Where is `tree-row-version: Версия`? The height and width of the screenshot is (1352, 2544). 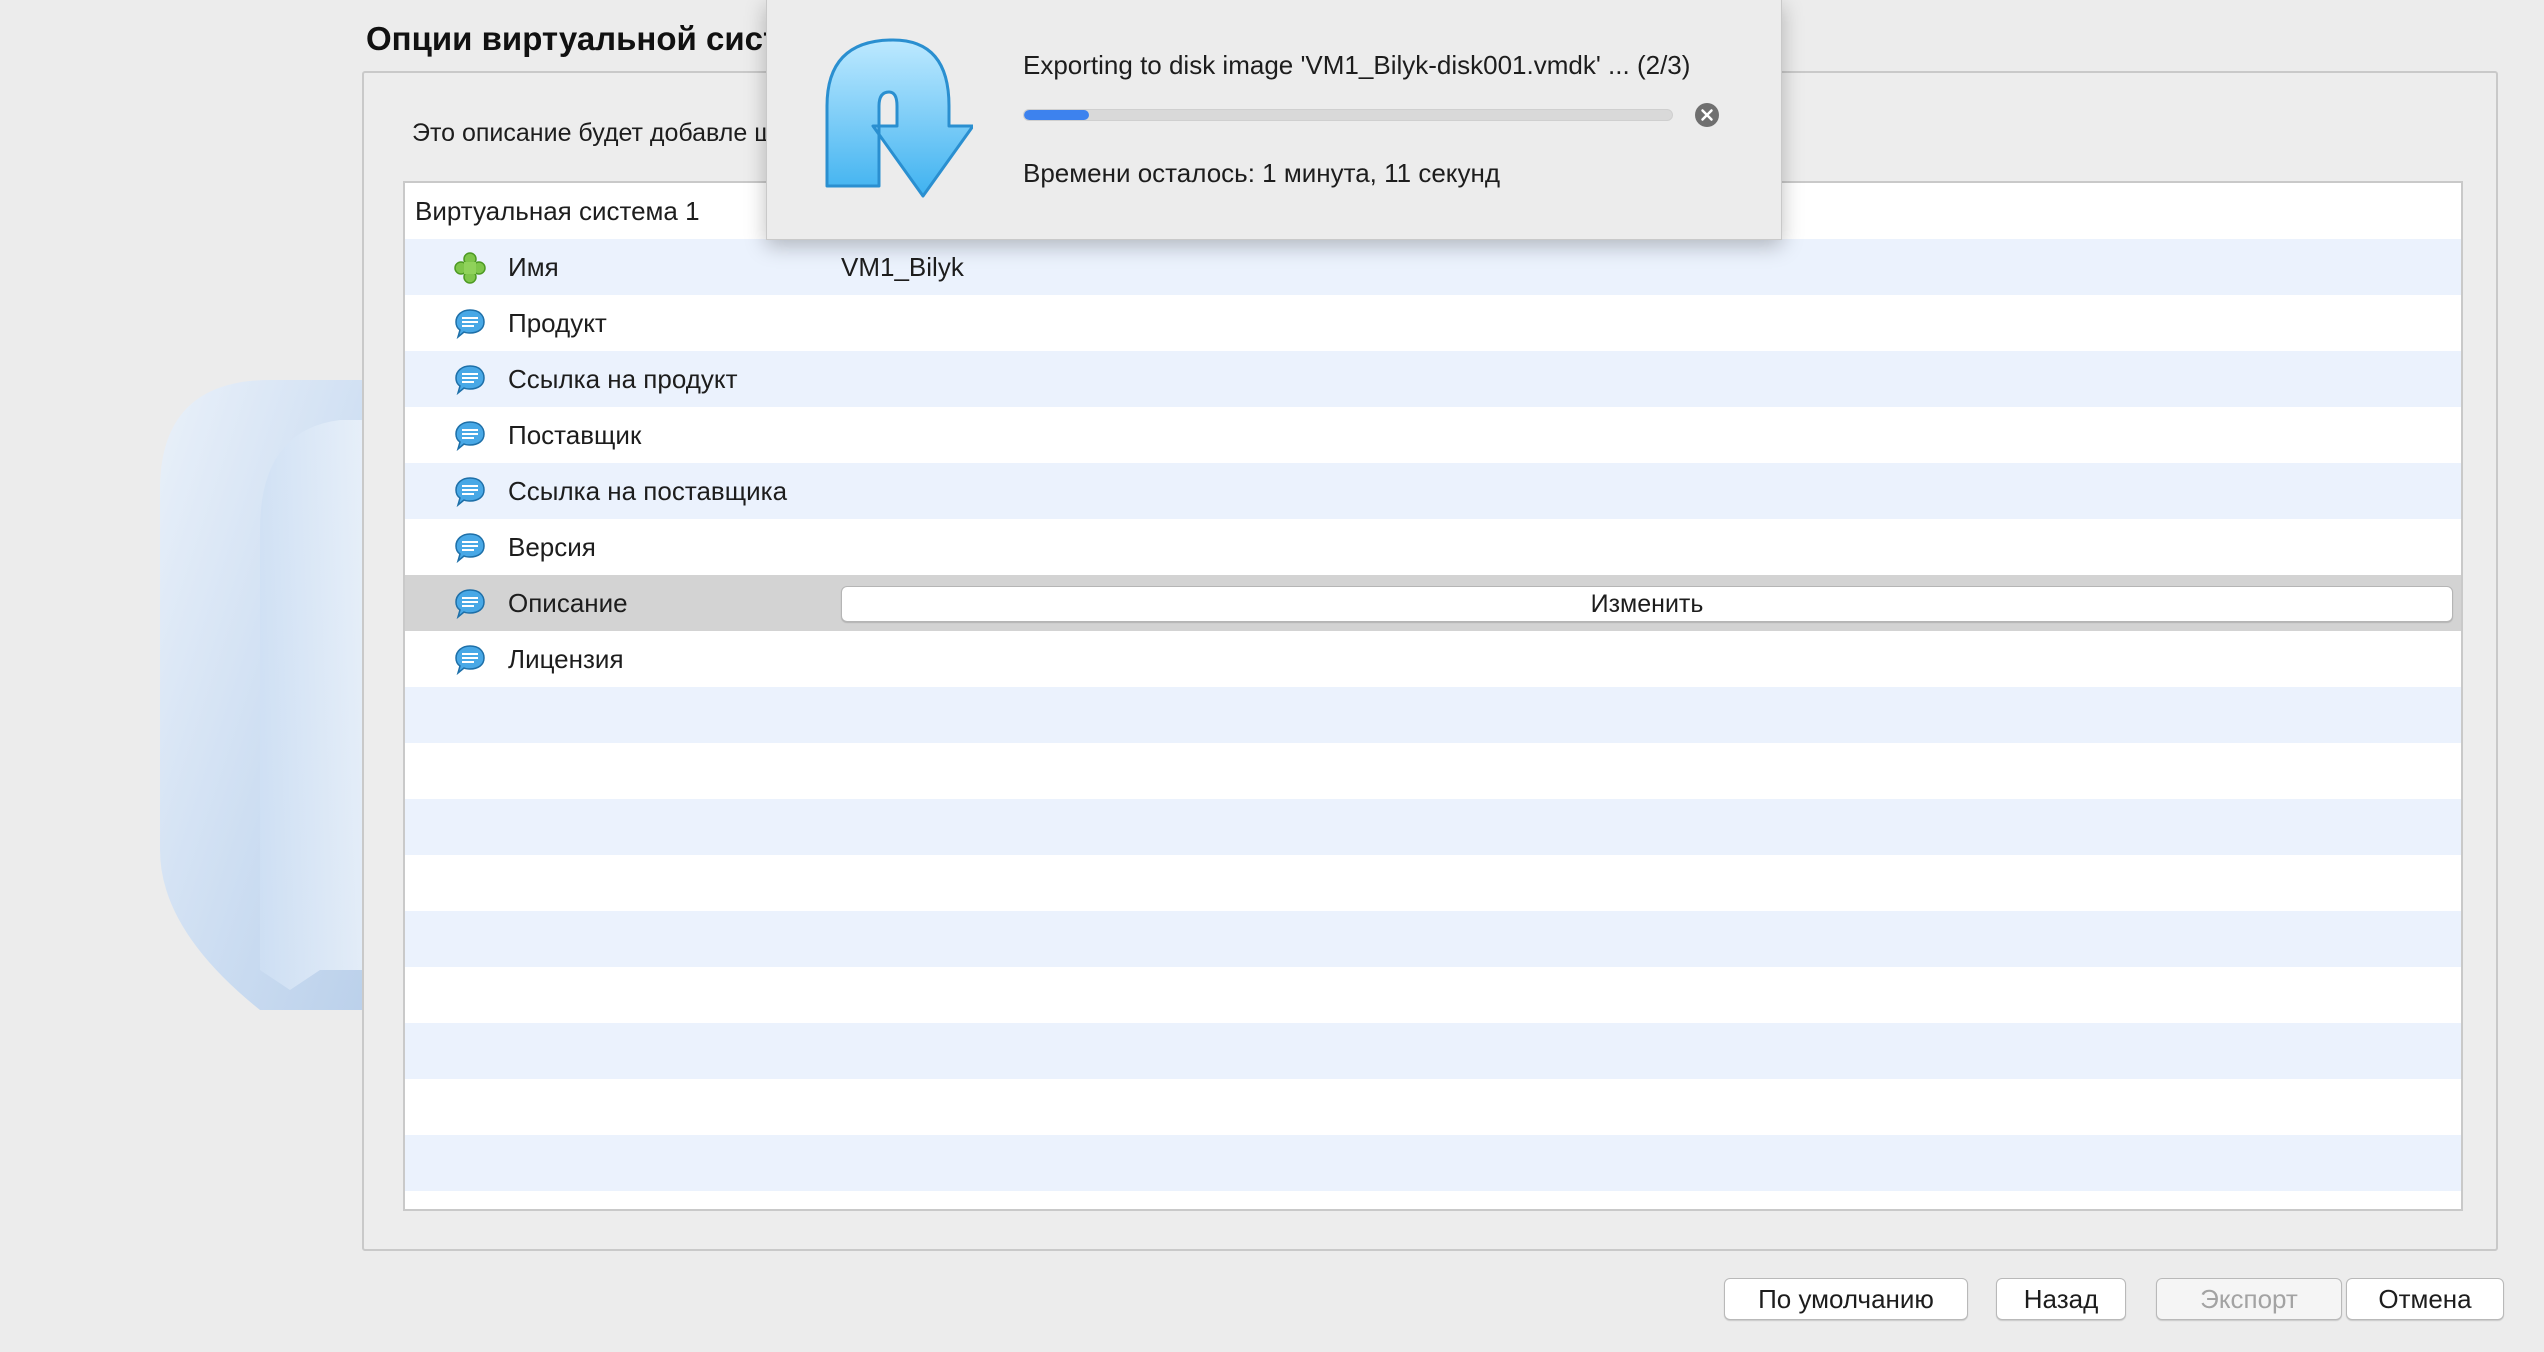
tree-row-version: Версия is located at coordinates (1433, 547).